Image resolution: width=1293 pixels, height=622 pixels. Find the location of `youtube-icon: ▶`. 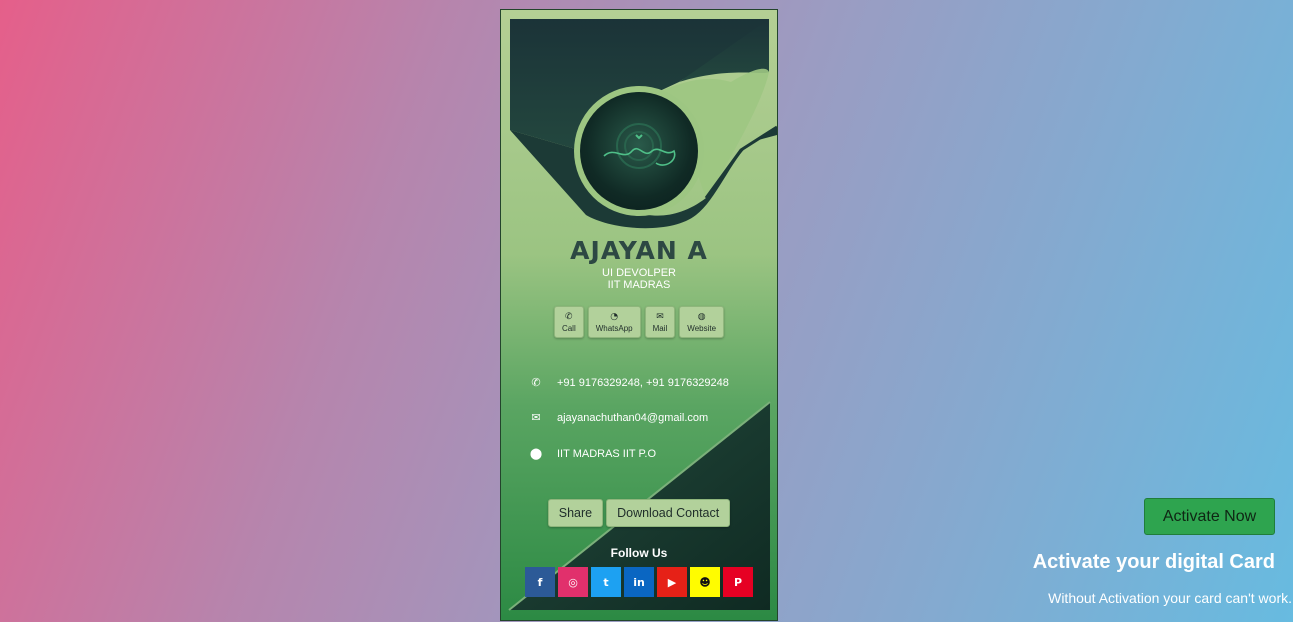

youtube-icon: ▶ is located at coordinates (672, 582).